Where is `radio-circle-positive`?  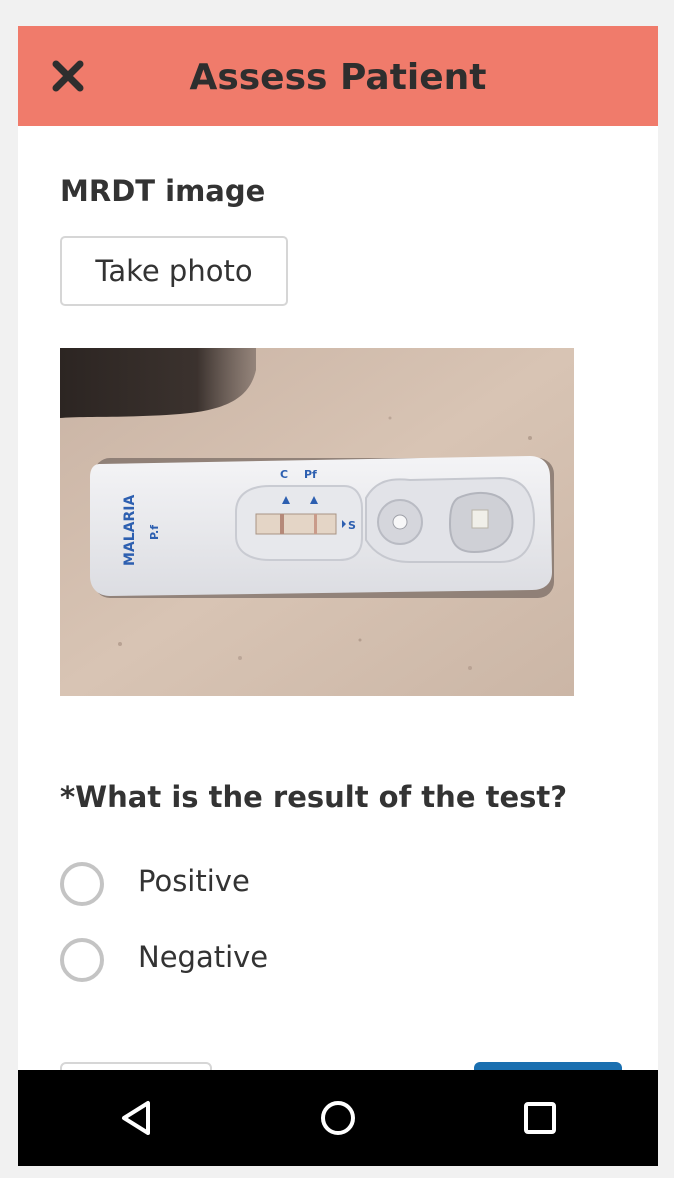 radio-circle-positive is located at coordinates (82, 884).